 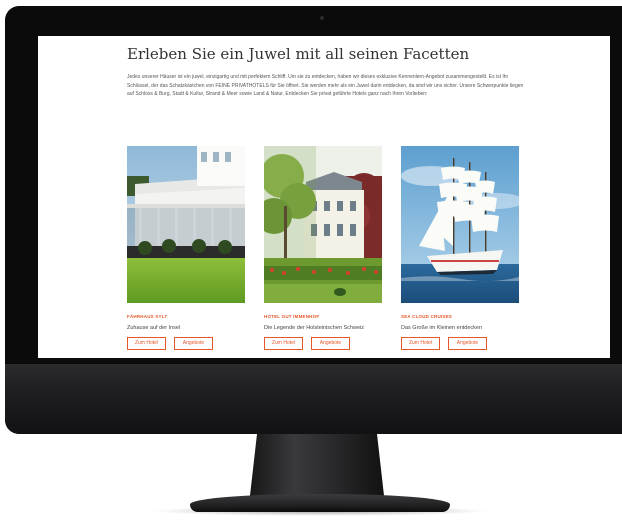 I want to click on monitor-shadow, so click(x=320, y=511).